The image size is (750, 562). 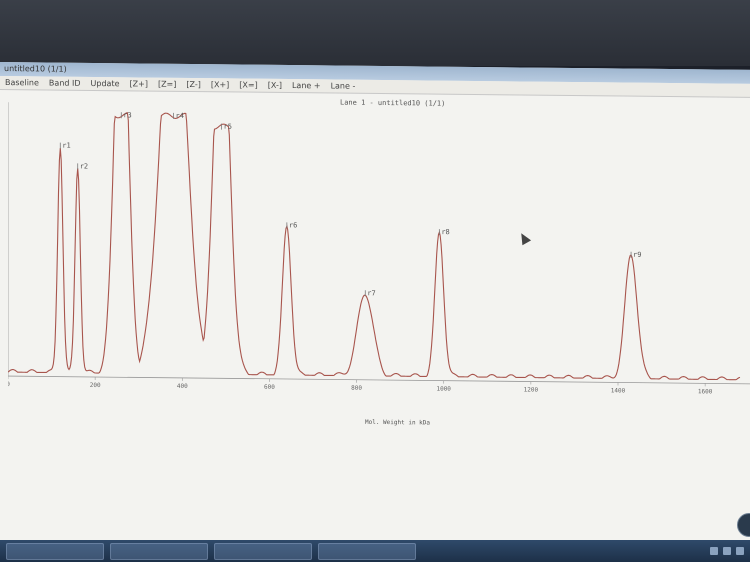 I want to click on x-tick-label: 1200, so click(x=531, y=389).